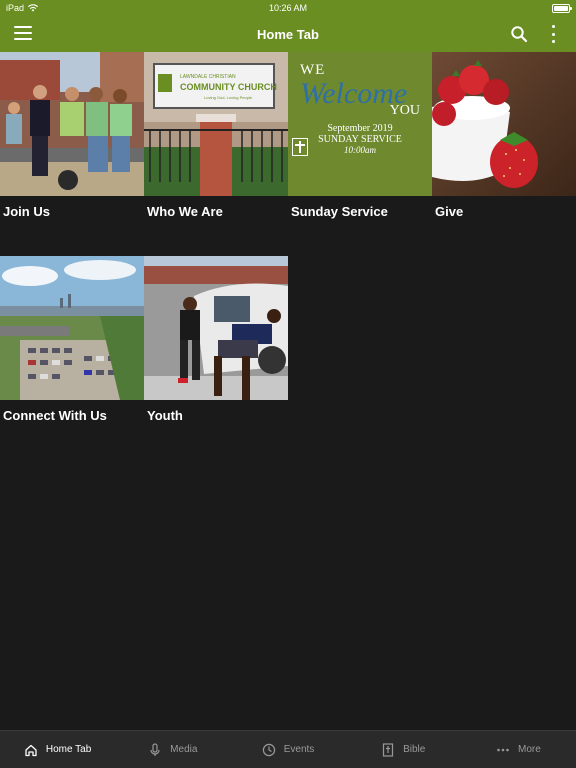 The image size is (576, 768). Describe the element at coordinates (562, 8) in the screenshot. I see `battery-icon` at that location.